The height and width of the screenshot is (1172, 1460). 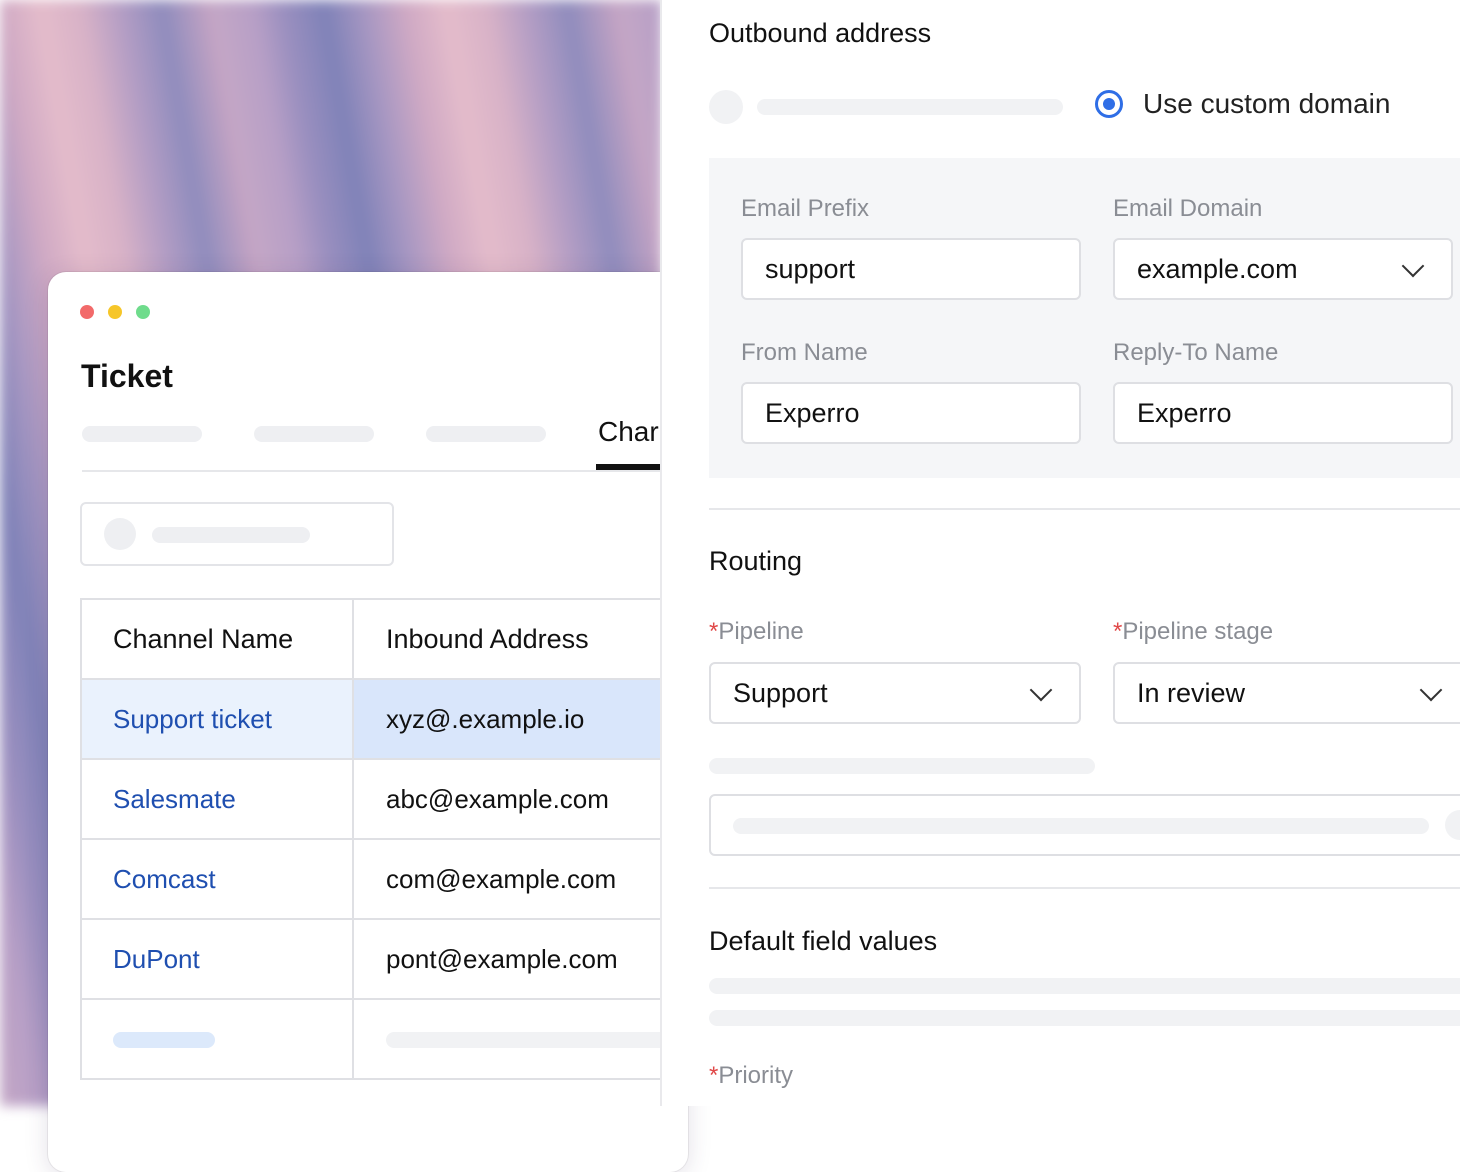 I want to click on routing-heading: Routing, so click(x=756, y=561).